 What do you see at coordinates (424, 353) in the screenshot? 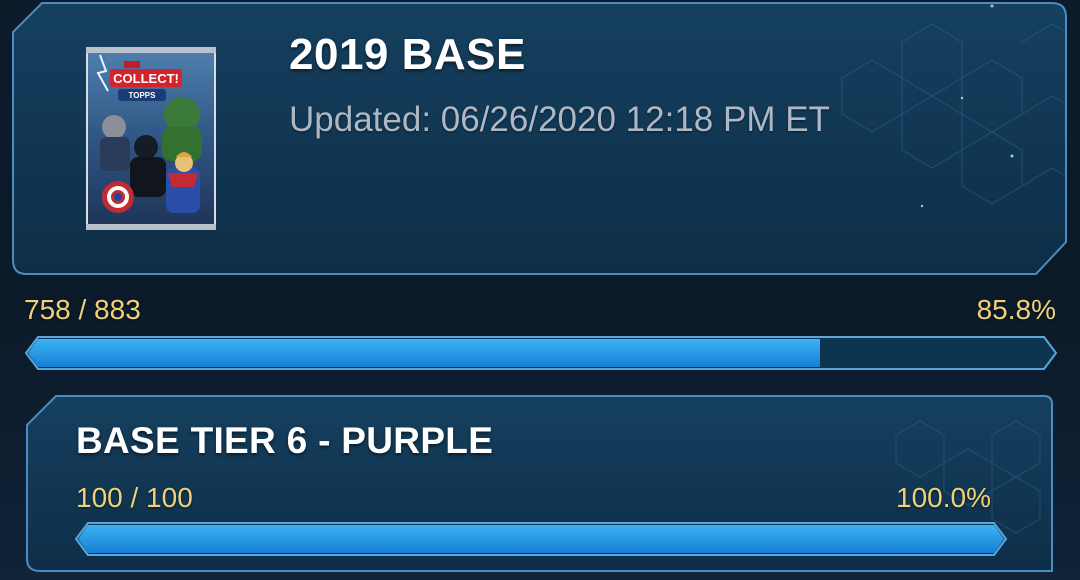
I see `collection-progress-fill` at bounding box center [424, 353].